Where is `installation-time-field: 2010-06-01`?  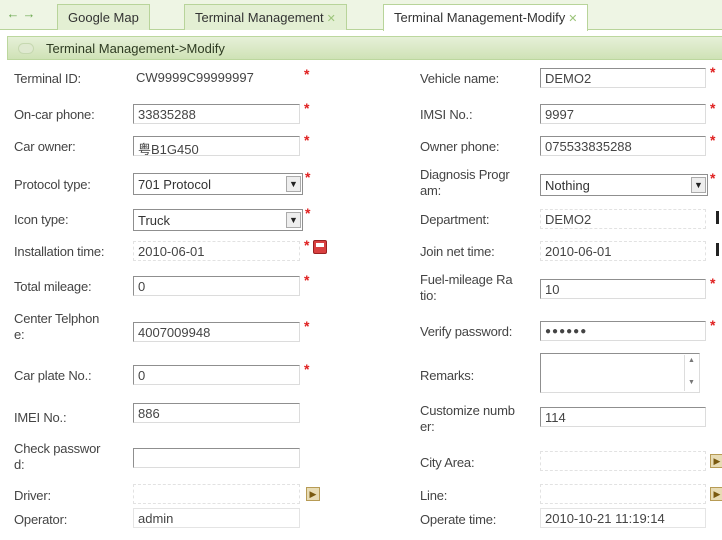 installation-time-field: 2010-06-01 is located at coordinates (216, 251).